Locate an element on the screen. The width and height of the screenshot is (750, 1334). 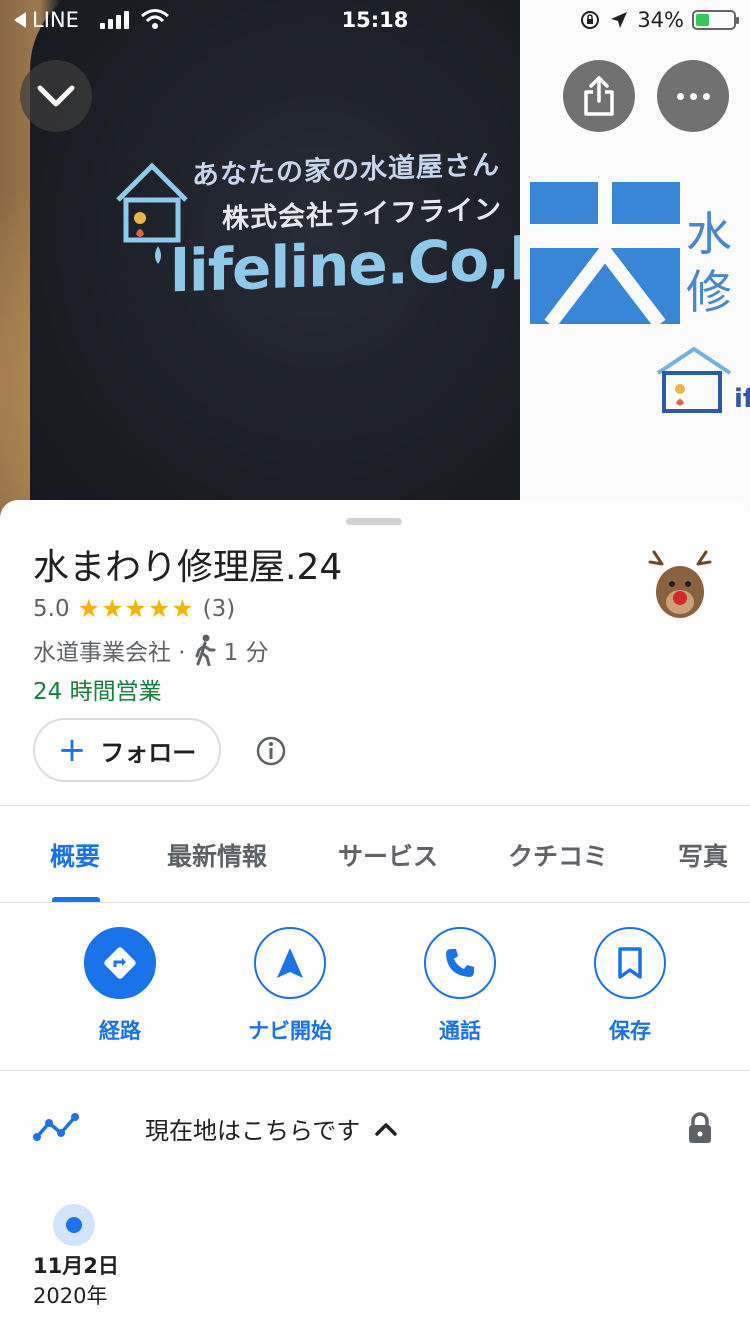
phone-icon is located at coordinates (460, 963).